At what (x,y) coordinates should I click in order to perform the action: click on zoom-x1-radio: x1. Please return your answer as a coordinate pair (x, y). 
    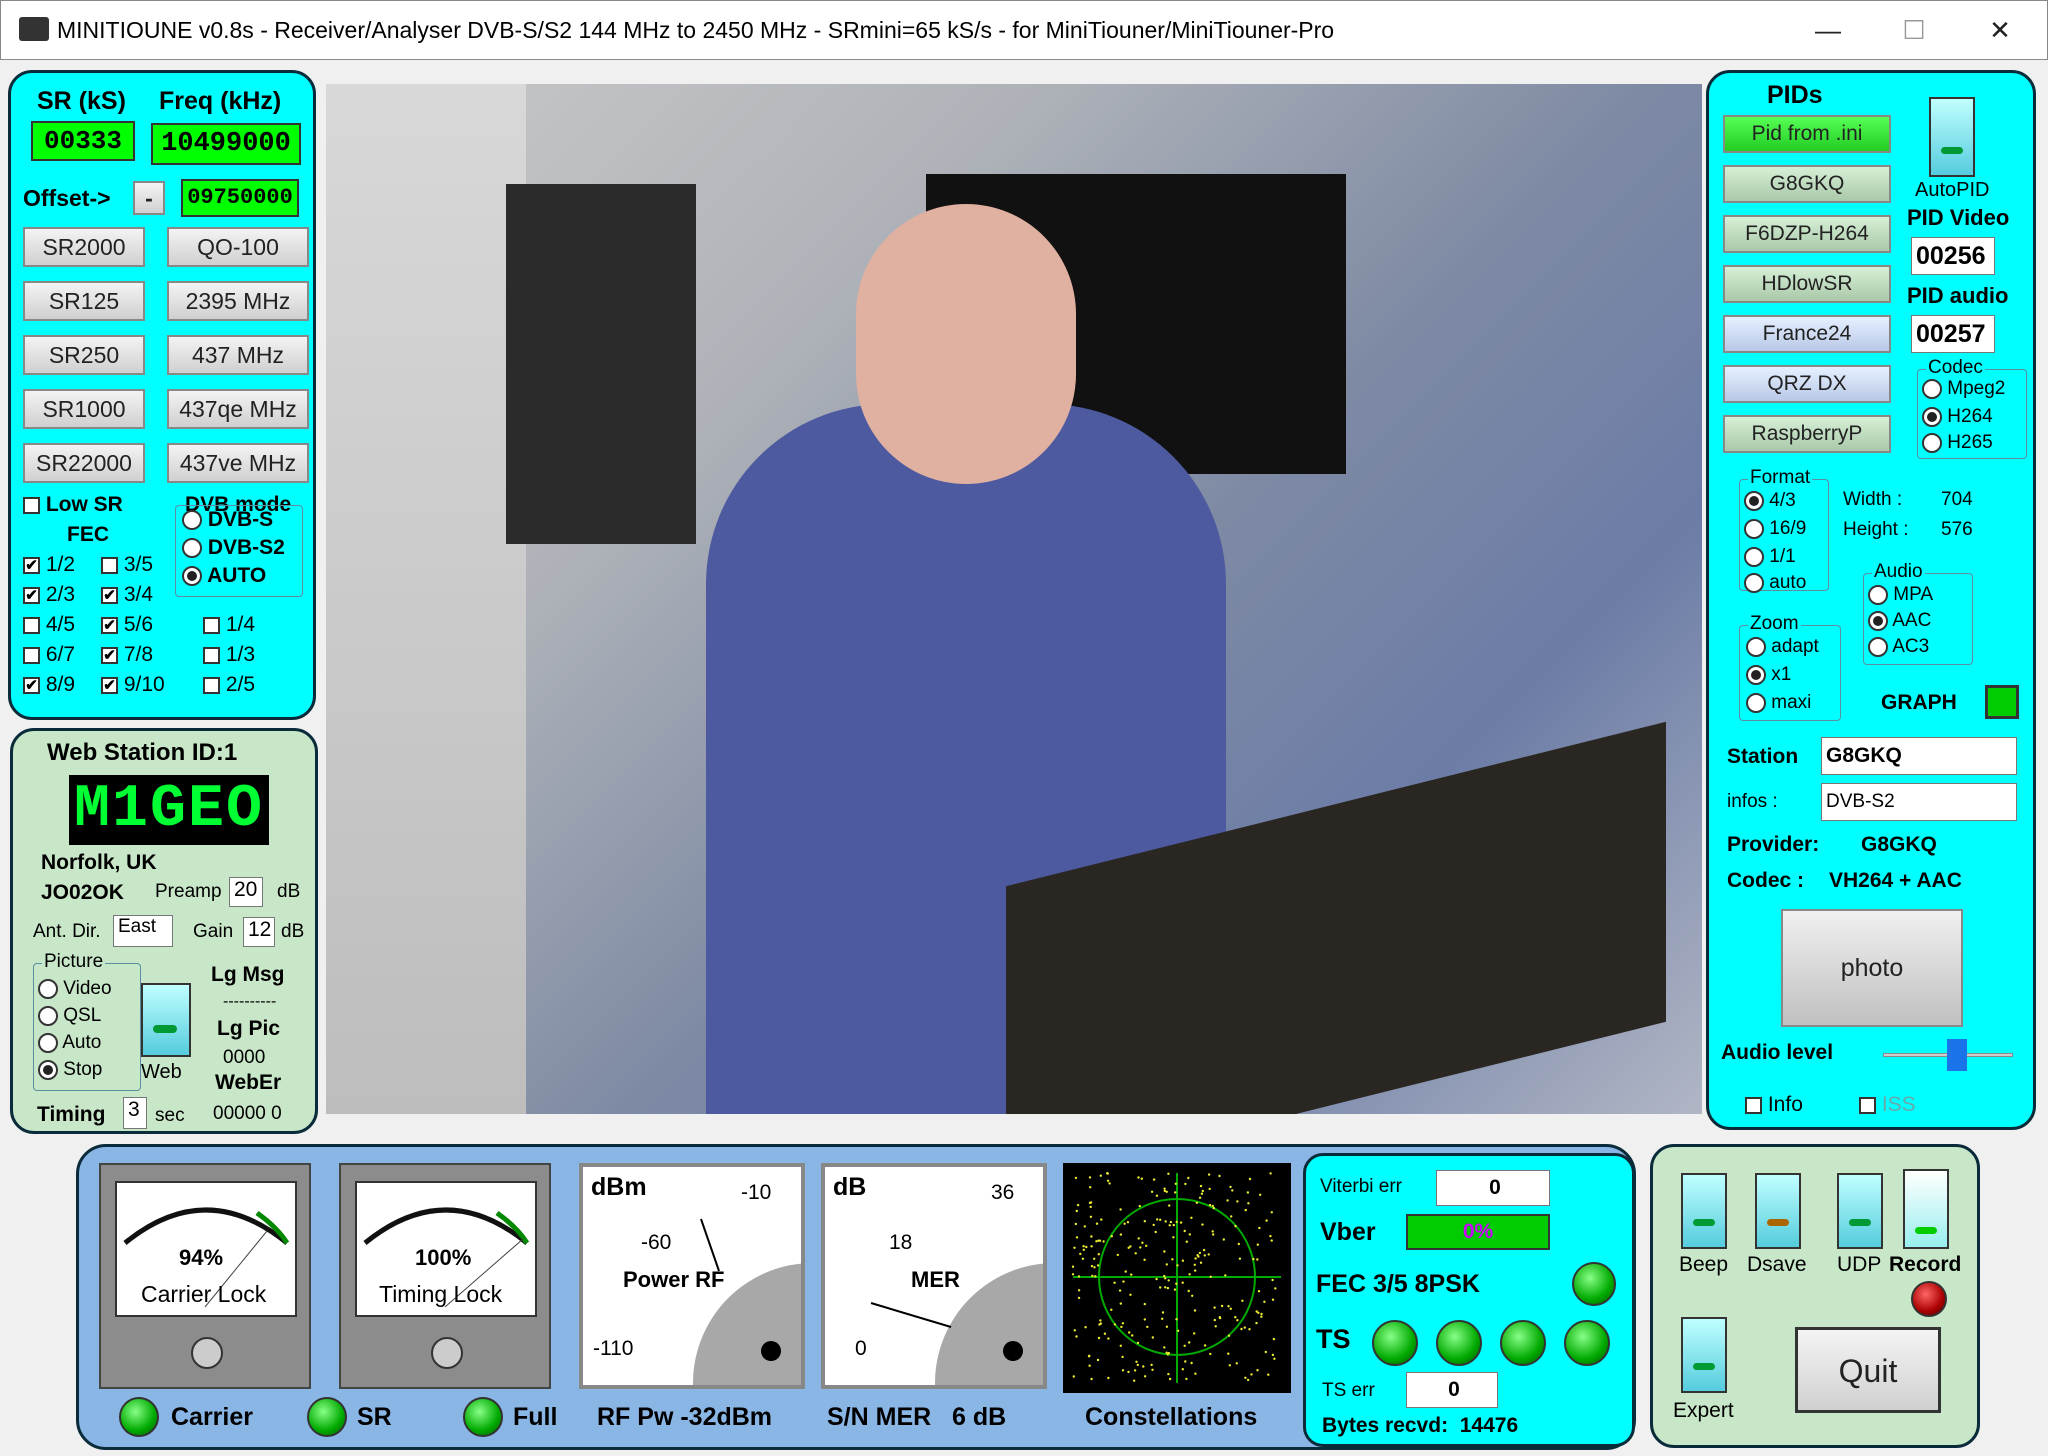
    Looking at the image, I should click on (1768, 675).